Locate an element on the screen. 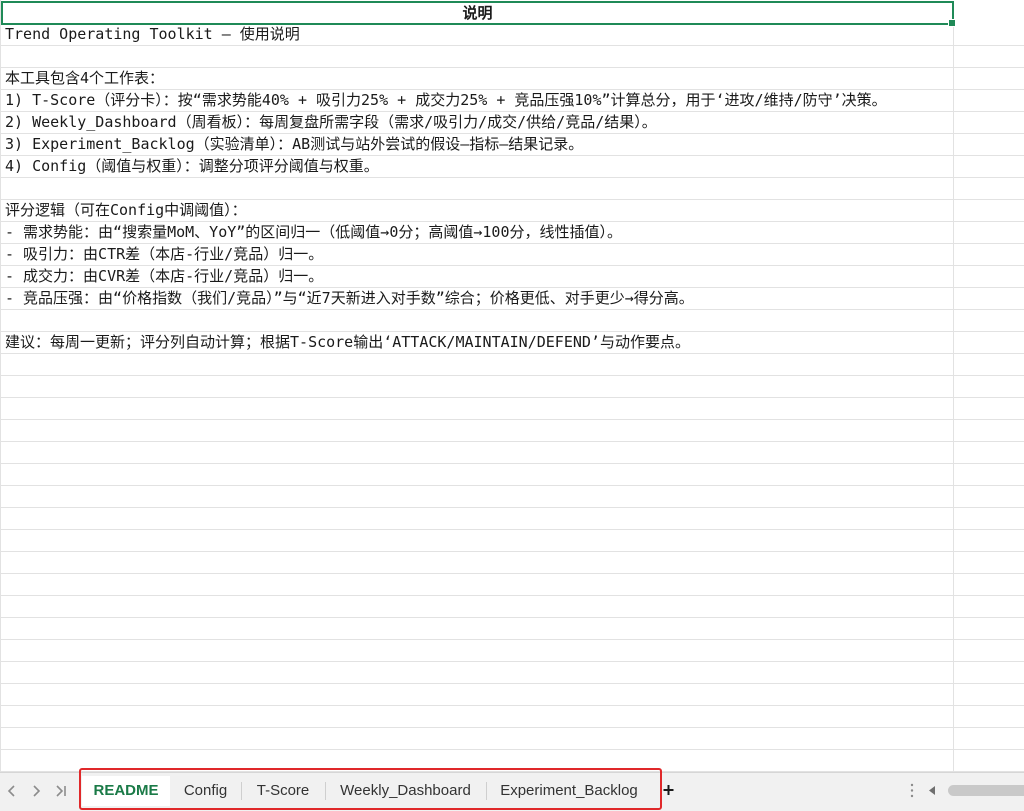 The height and width of the screenshot is (811, 1024). cell-text: 本工具包含4个工作表： is located at coordinates (85, 78).